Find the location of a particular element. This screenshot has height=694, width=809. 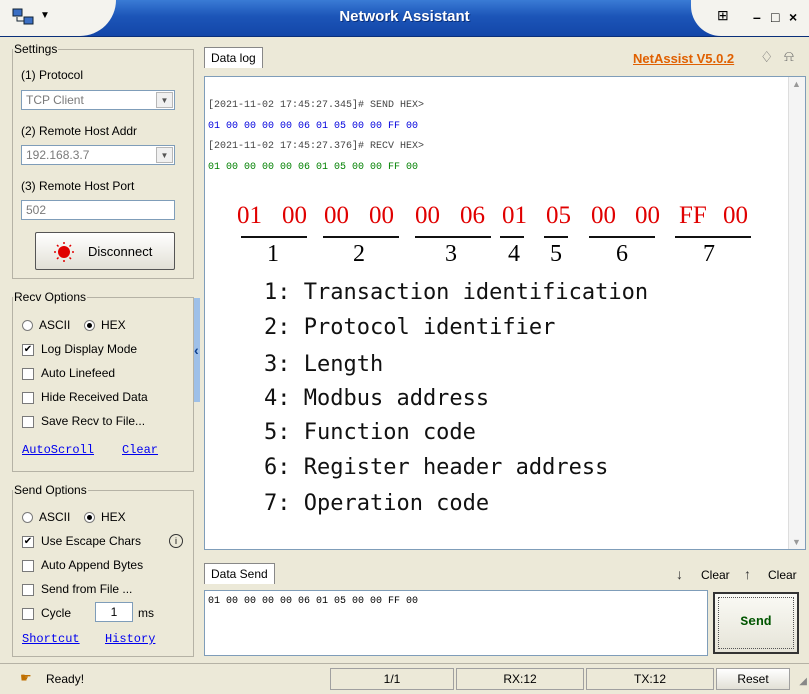

port-input: 502 is located at coordinates (98, 210).